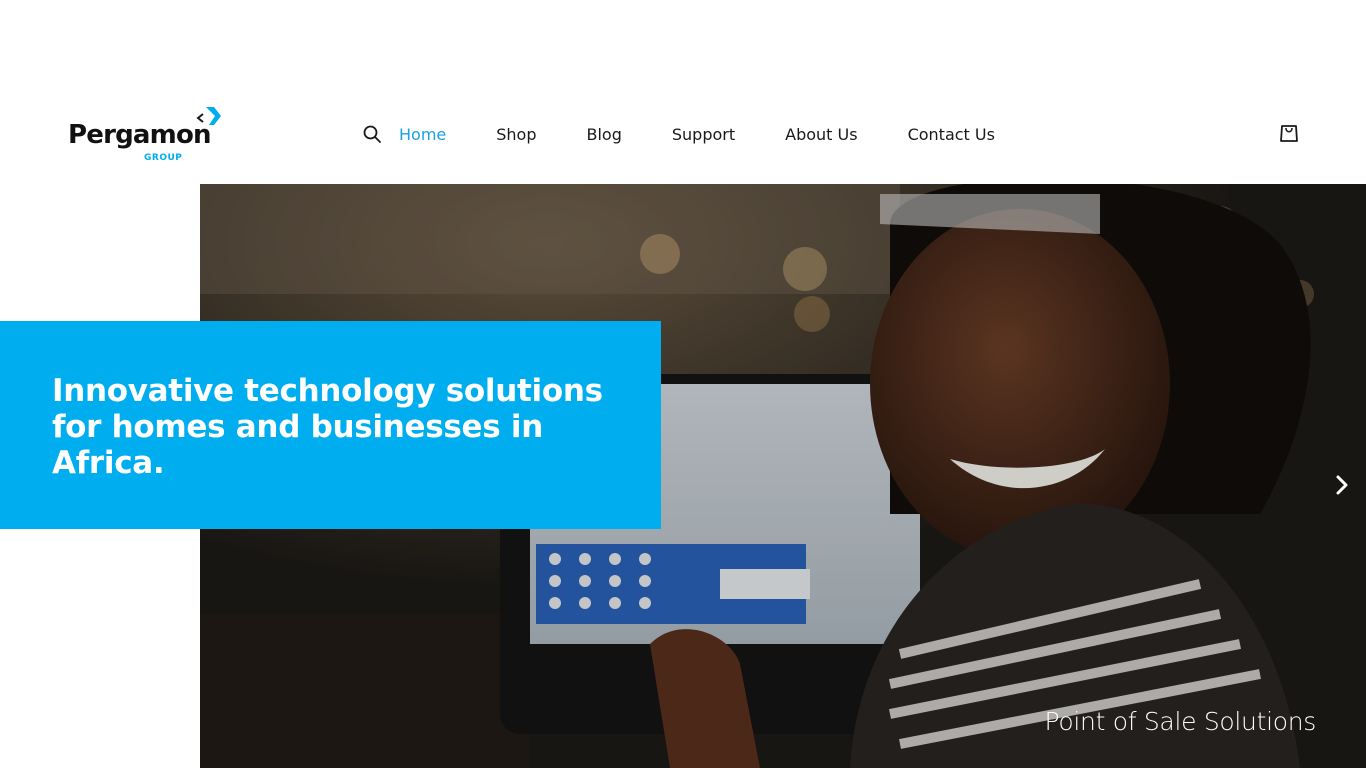 This screenshot has height=768, width=1366. Describe the element at coordinates (821, 134) in the screenshot. I see `nav-about-us: About Us` at that location.